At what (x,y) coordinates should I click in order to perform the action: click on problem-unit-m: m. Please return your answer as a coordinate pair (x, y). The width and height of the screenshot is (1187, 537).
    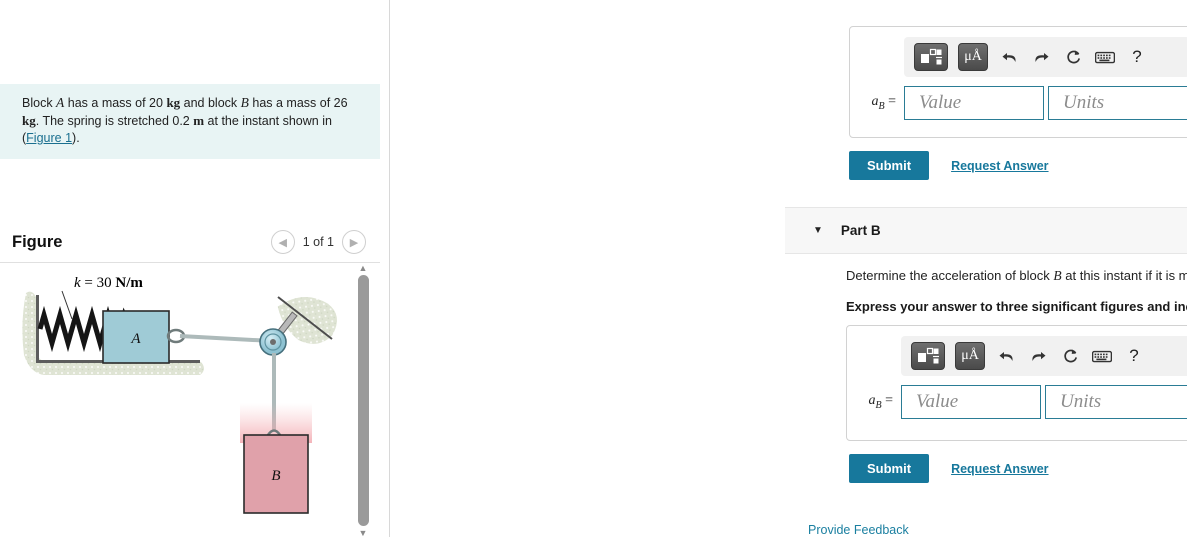
    Looking at the image, I should click on (199, 120).